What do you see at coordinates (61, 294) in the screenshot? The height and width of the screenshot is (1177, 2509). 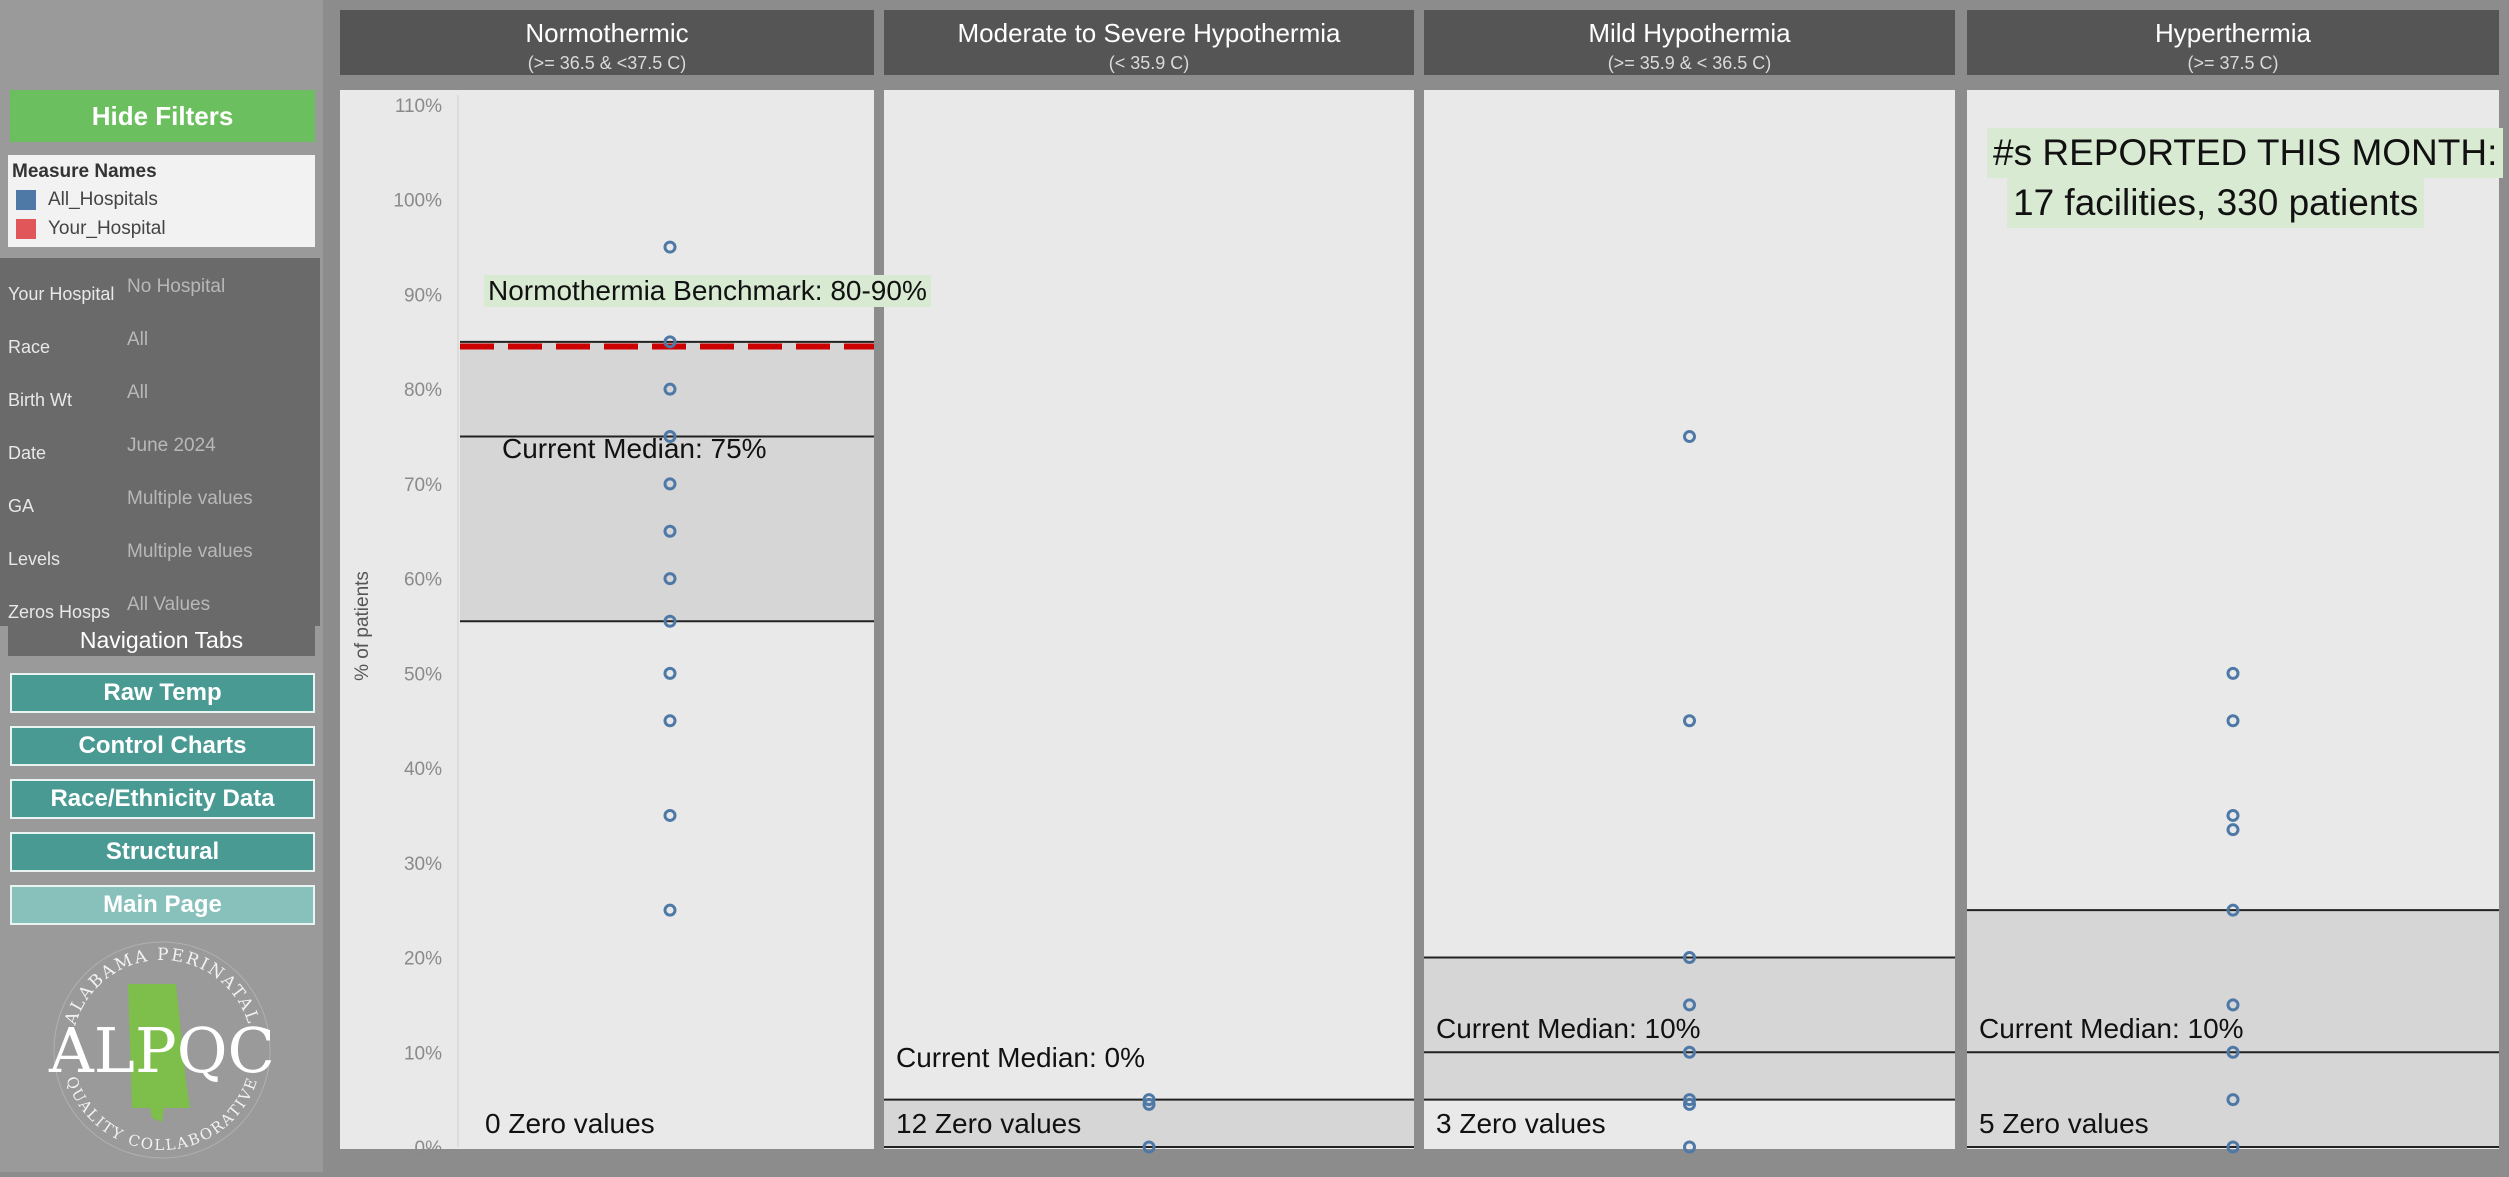 I see `filter-label: Your Hospital` at bounding box center [61, 294].